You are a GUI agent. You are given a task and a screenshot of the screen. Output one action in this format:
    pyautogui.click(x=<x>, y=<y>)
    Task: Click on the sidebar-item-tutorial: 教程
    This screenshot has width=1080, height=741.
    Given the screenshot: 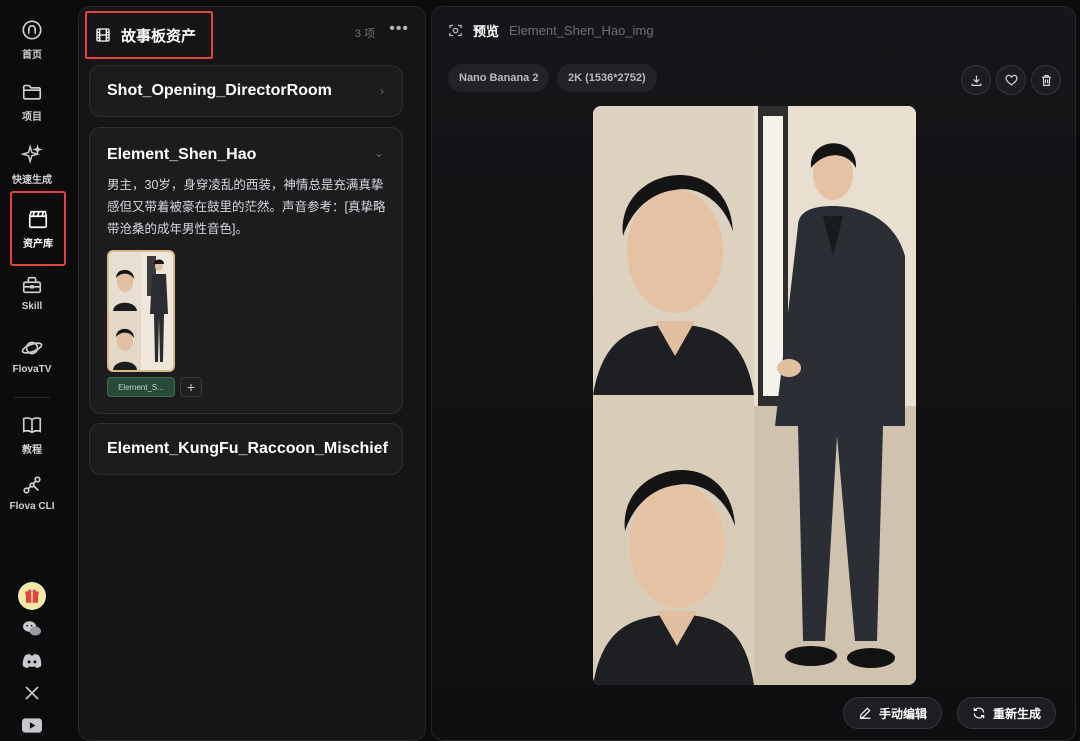 What is the action you would take?
    pyautogui.click(x=32, y=435)
    